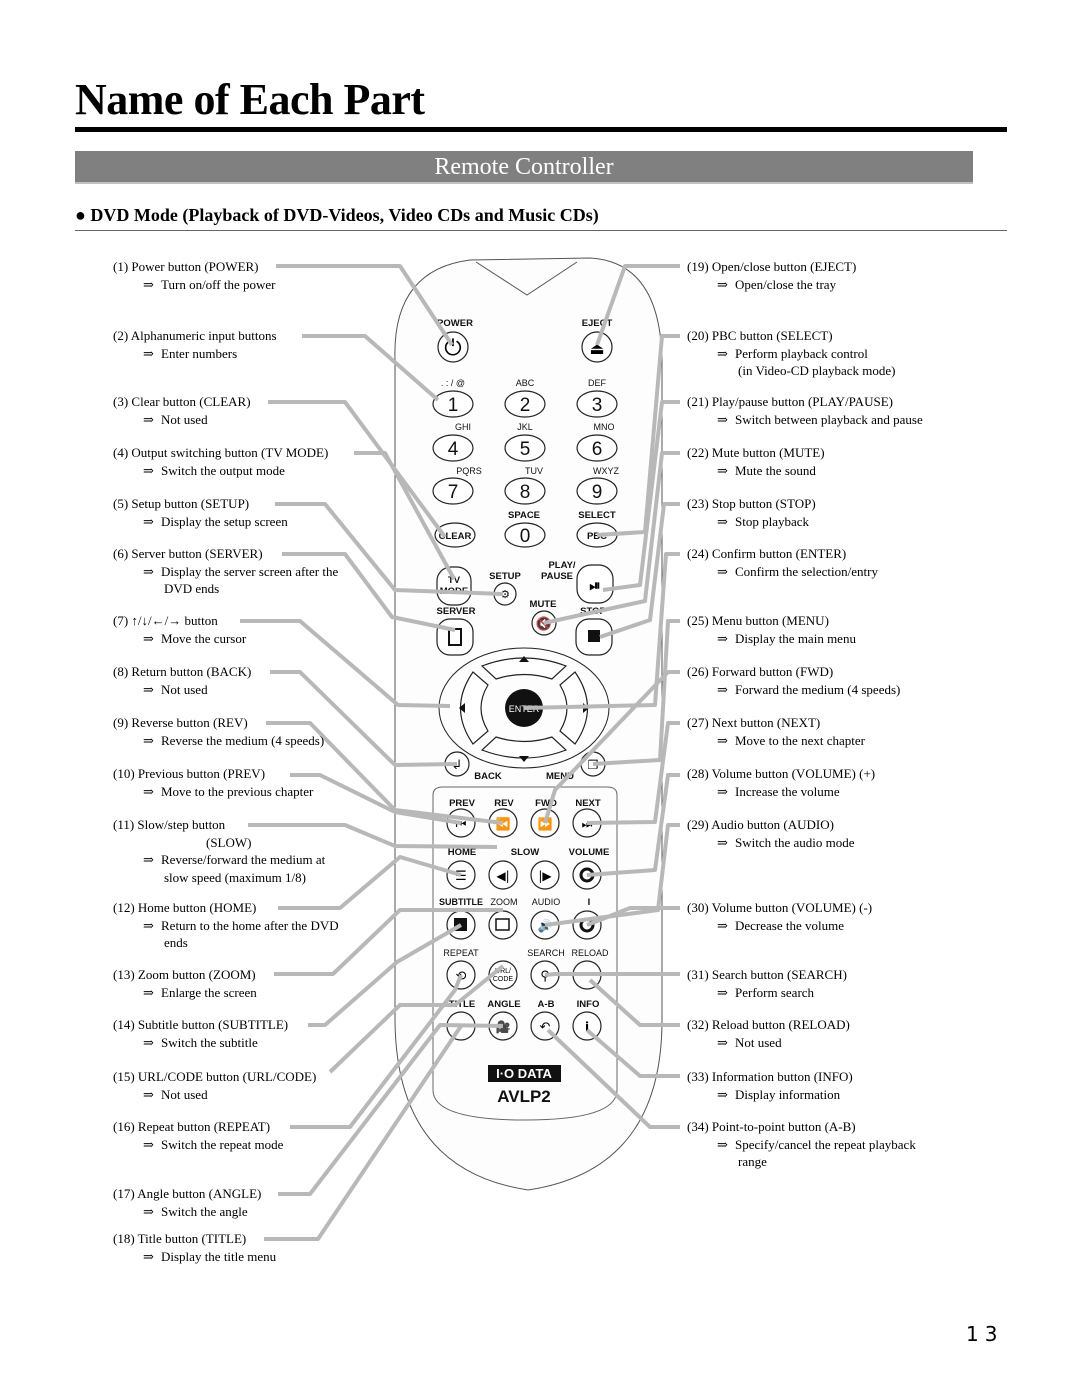  I want to click on key9-sub: WXYZ, so click(606, 471).